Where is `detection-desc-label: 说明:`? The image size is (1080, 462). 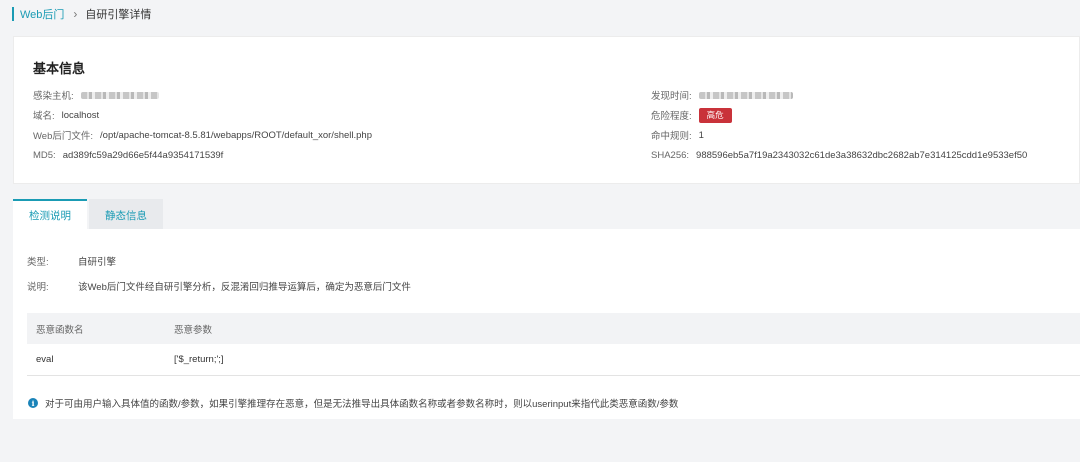
detection-desc-label: 说明: is located at coordinates (38, 287).